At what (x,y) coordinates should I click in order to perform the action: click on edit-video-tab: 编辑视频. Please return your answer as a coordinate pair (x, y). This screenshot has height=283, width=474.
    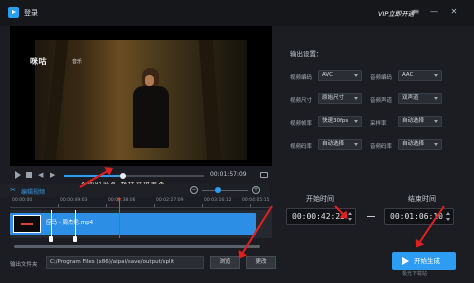
    Looking at the image, I should click on (33, 191).